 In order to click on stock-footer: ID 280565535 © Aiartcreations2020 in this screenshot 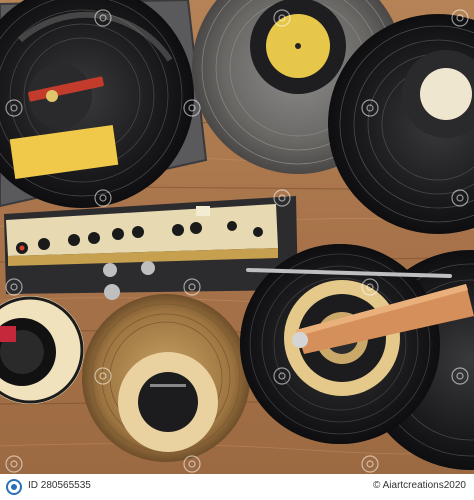, I will do `click(237, 487)`.